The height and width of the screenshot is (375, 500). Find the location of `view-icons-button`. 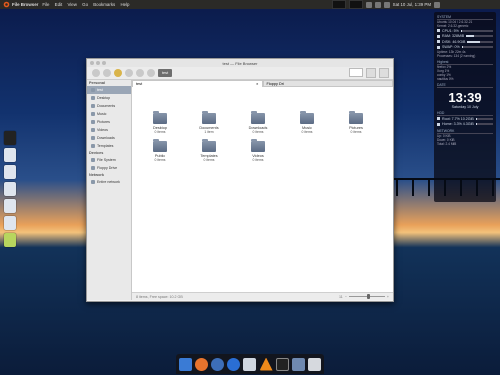

view-icons-button is located at coordinates (371, 73).